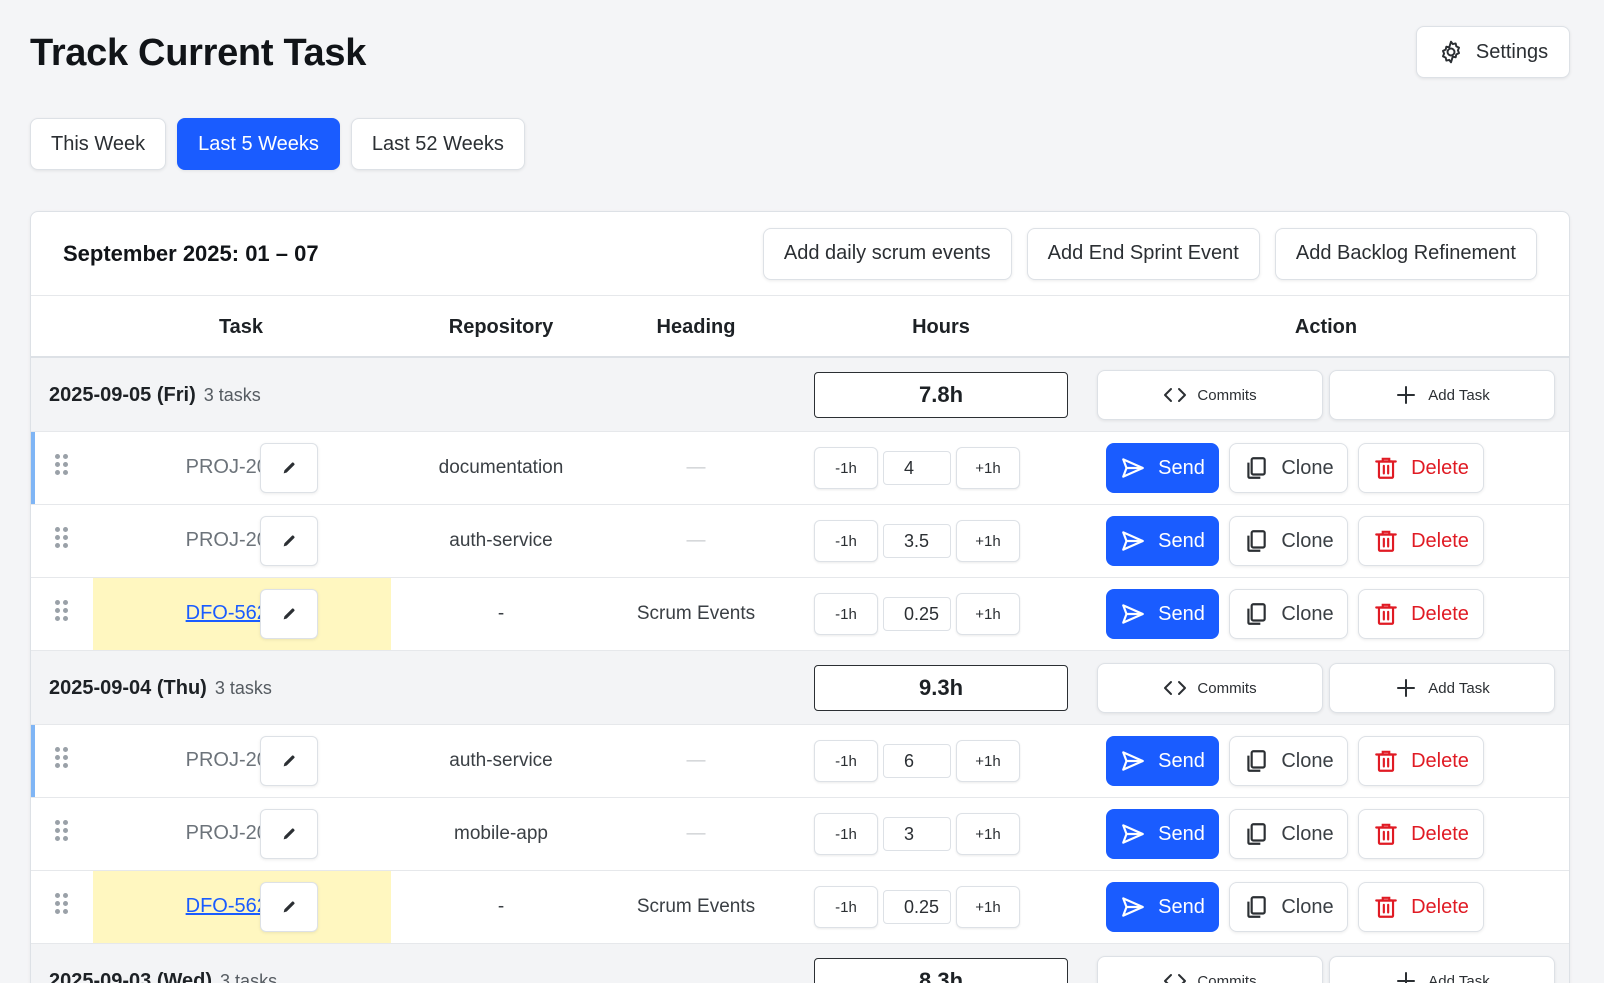 This screenshot has width=1604, height=983. Describe the element at coordinates (696, 326) in the screenshot. I see `column-heading: Heading` at that location.